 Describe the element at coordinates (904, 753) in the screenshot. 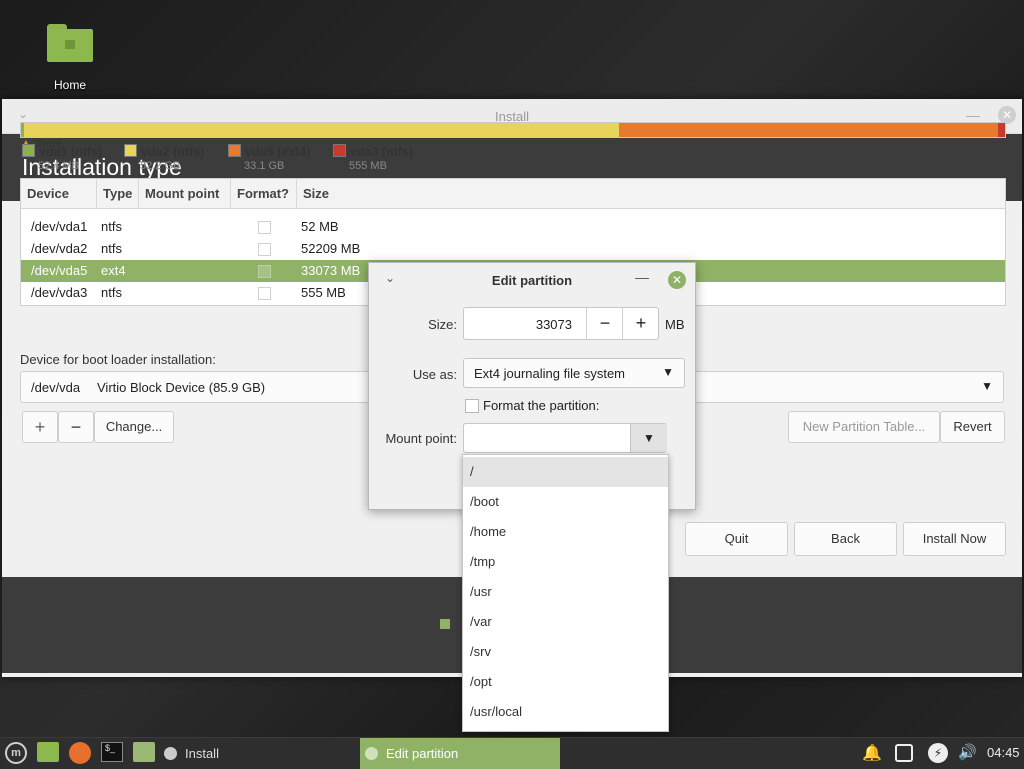

I see `window-list-icon` at that location.